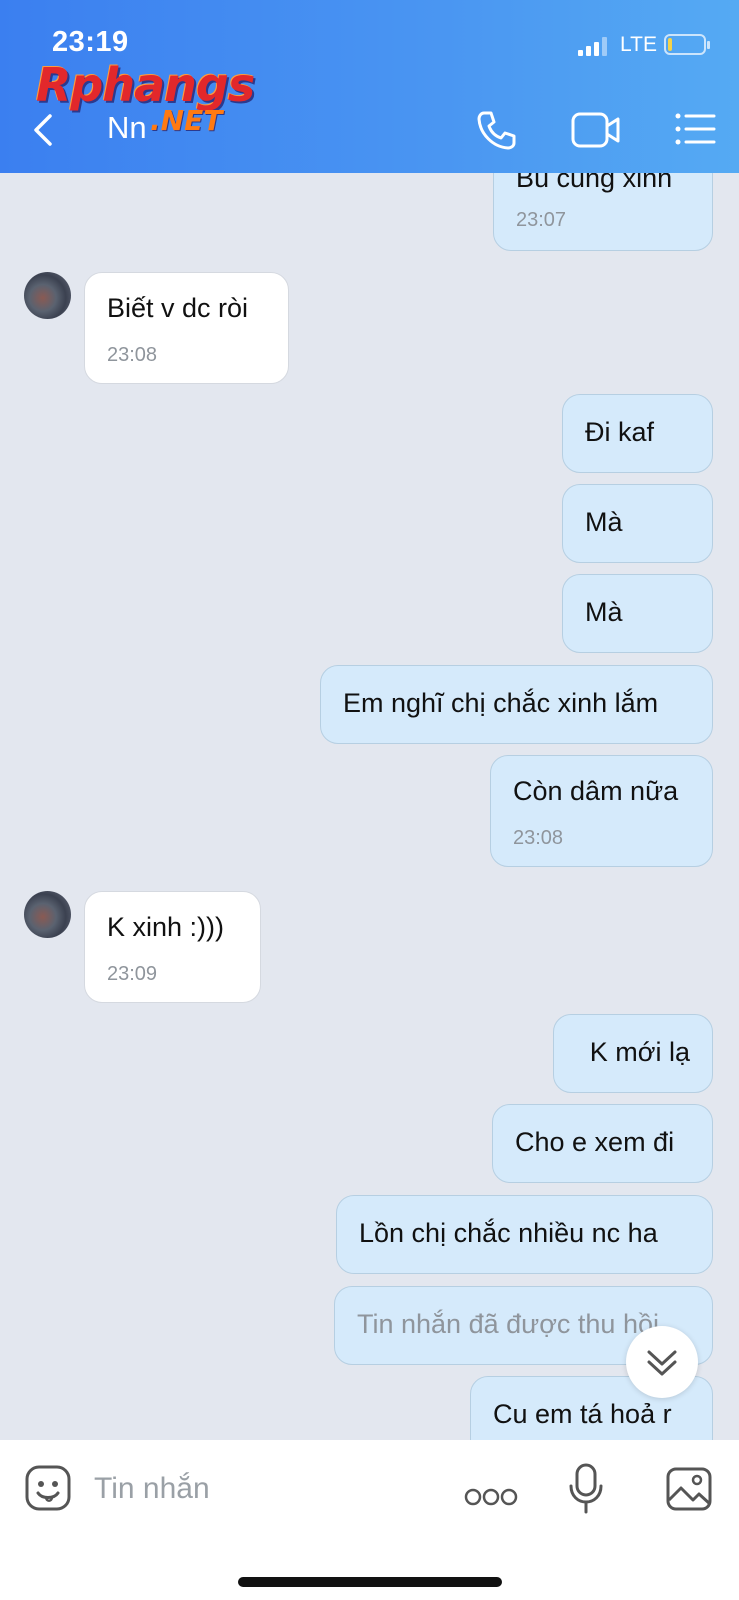 The height and width of the screenshot is (1600, 739). I want to click on message-text: Em nghĩ chị chắc xinh lắm, so click(501, 703).